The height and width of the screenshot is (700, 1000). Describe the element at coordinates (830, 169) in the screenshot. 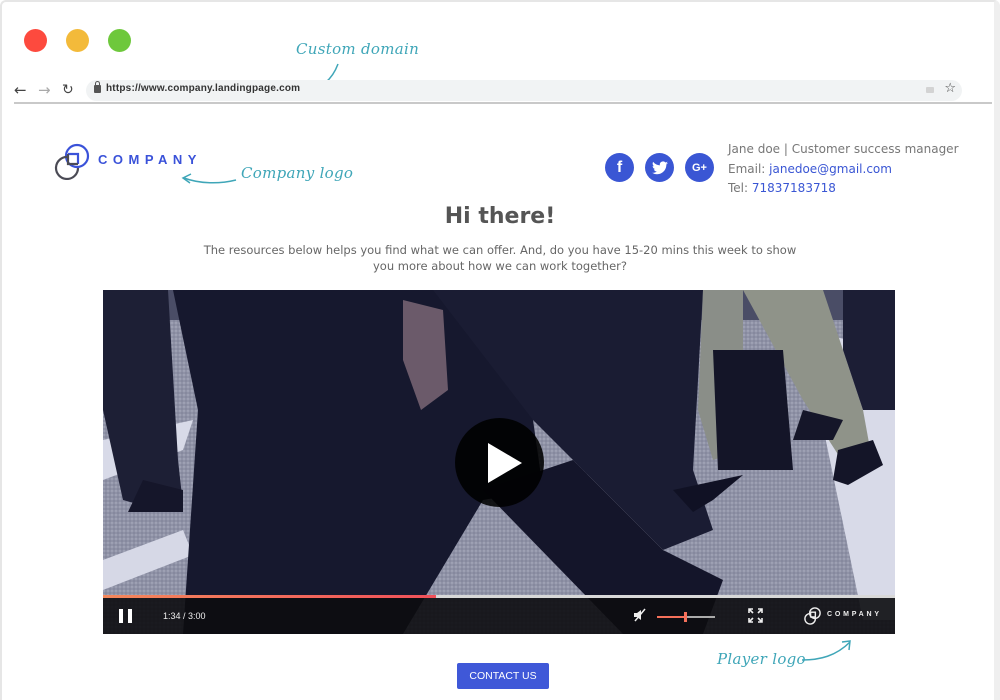

I see `email-link: janedoe@gmail.com` at that location.